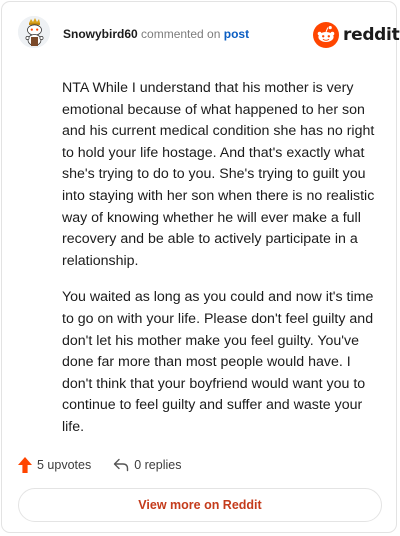 This screenshot has height=536, width=400. I want to click on reply-count: 0 replies, so click(158, 465).